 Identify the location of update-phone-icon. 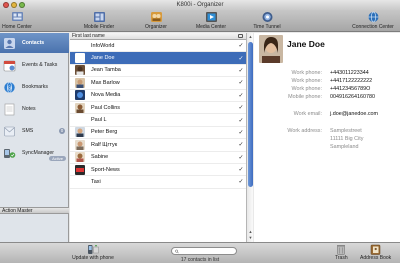
(93, 249).